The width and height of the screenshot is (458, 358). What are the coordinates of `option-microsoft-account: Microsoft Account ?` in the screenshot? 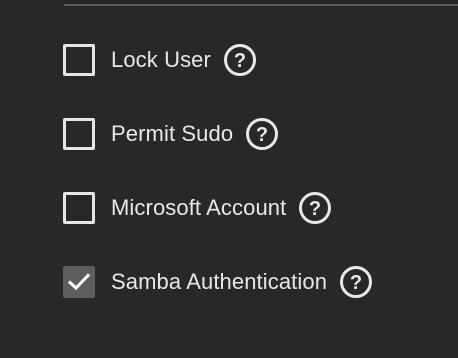 It's located at (197, 208).